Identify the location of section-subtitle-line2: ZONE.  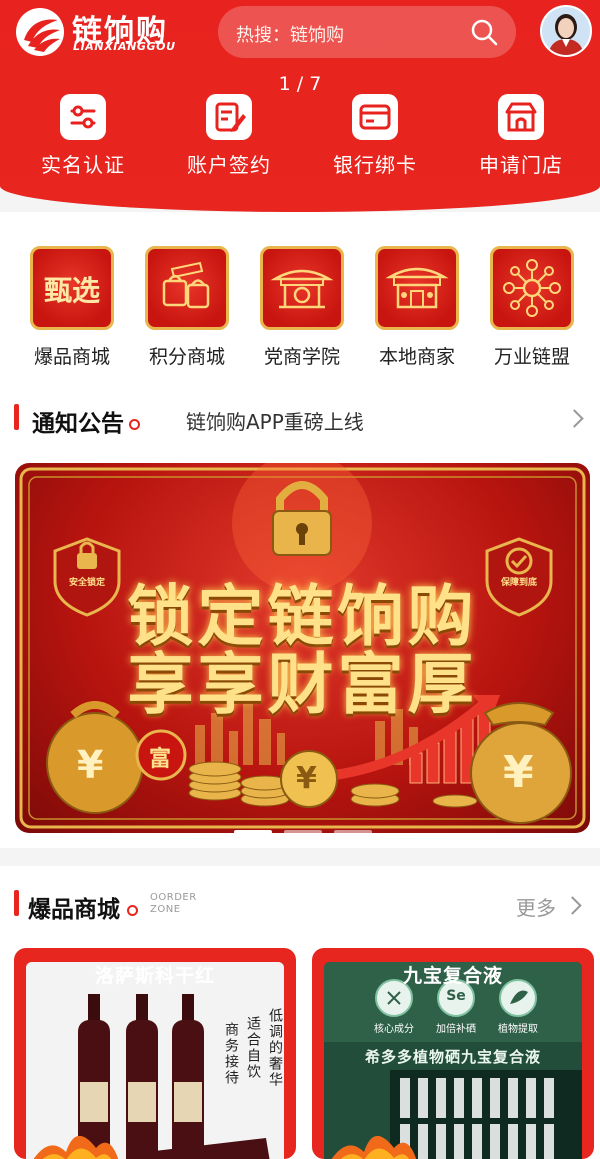
(165, 909).